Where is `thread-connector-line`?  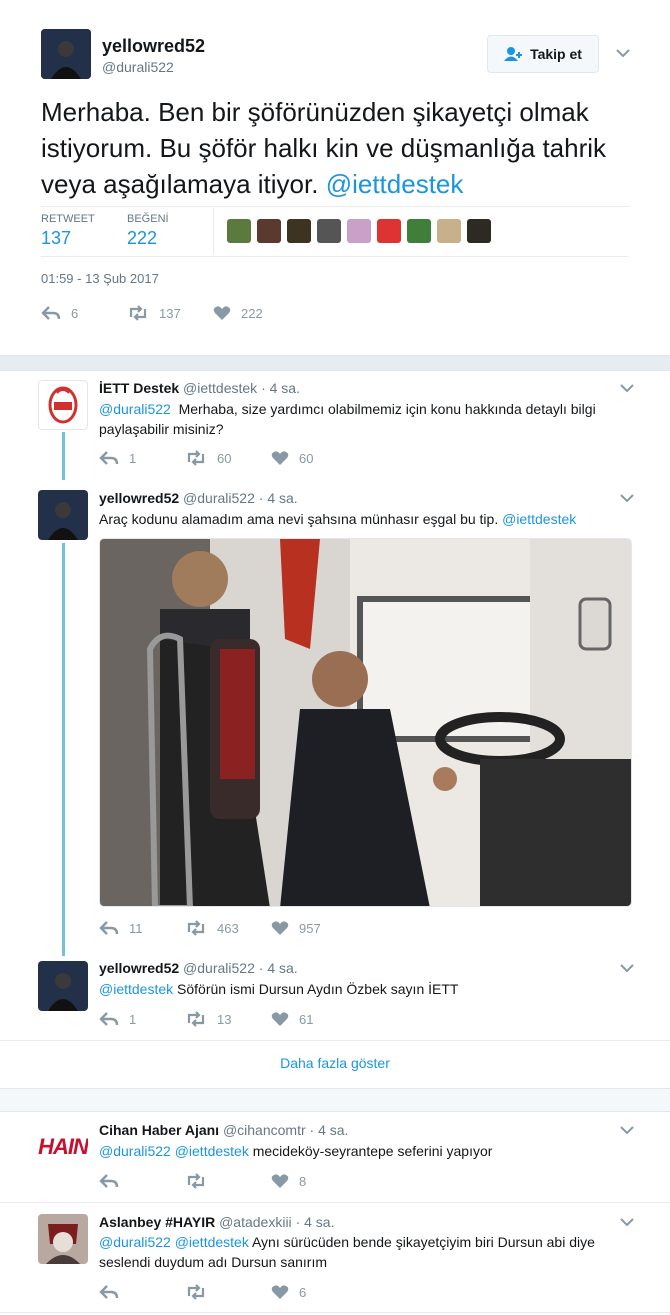 thread-connector-line is located at coordinates (63, 456).